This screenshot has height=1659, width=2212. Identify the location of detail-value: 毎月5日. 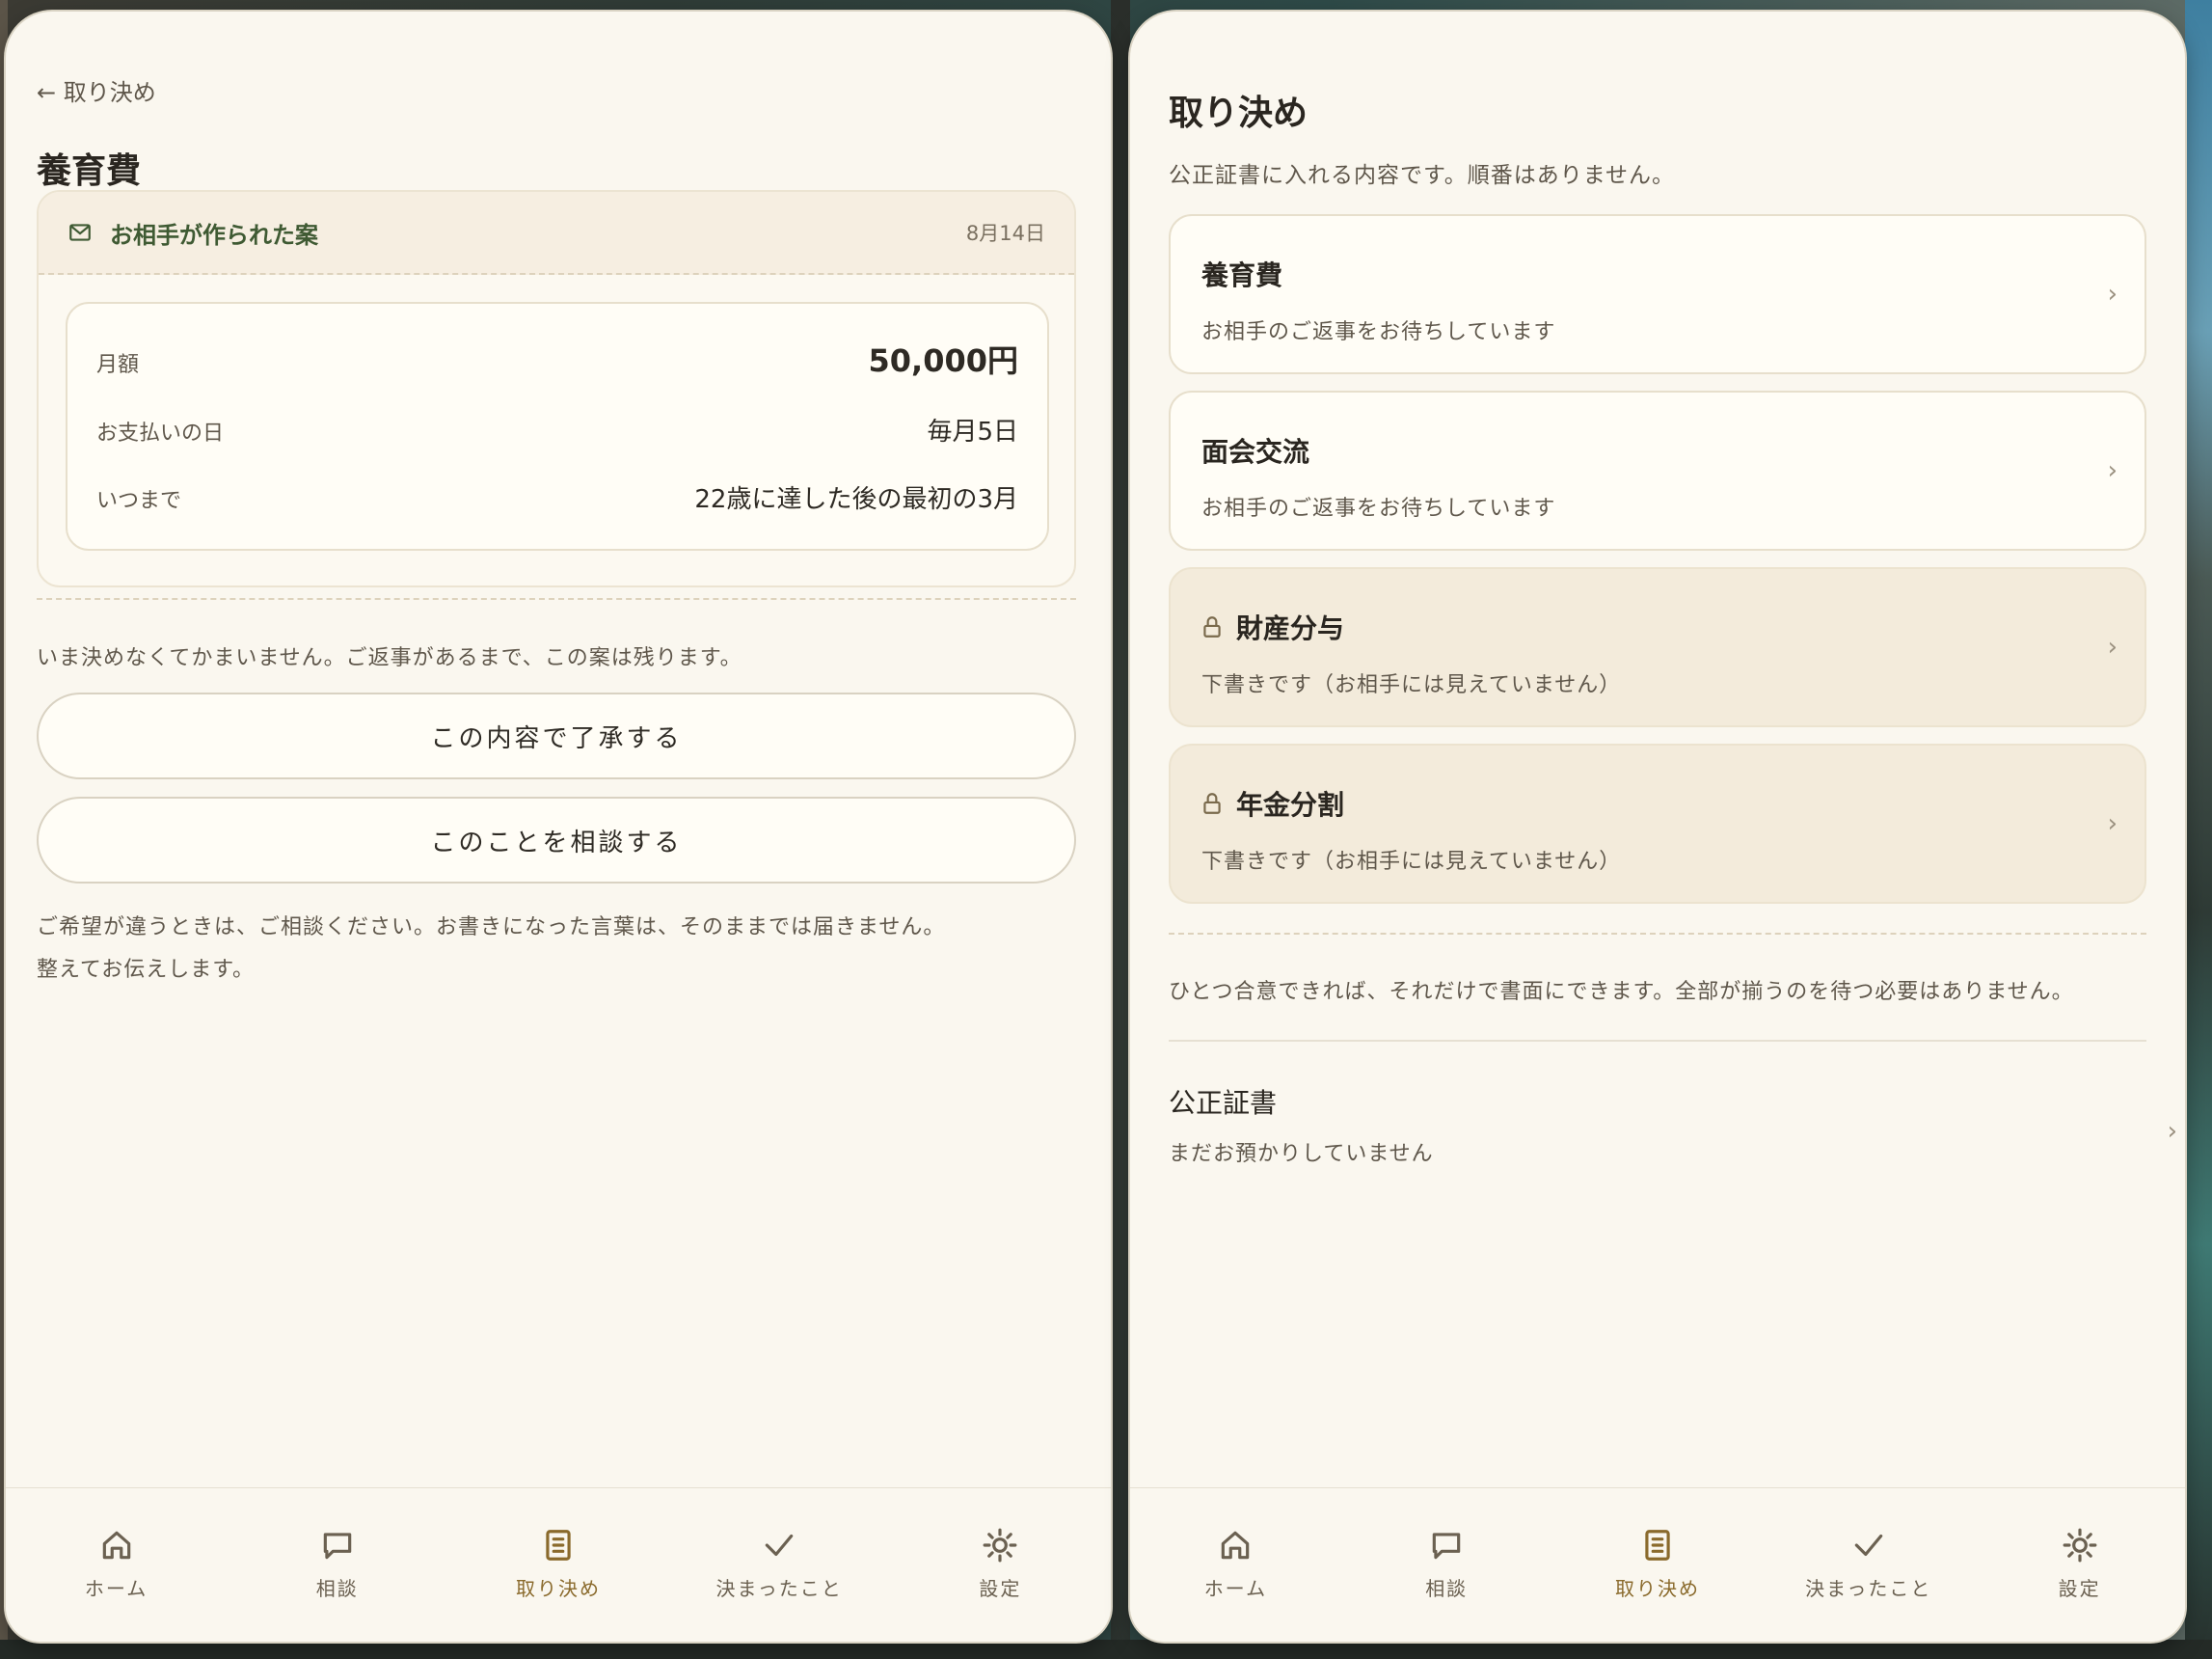
(972, 432).